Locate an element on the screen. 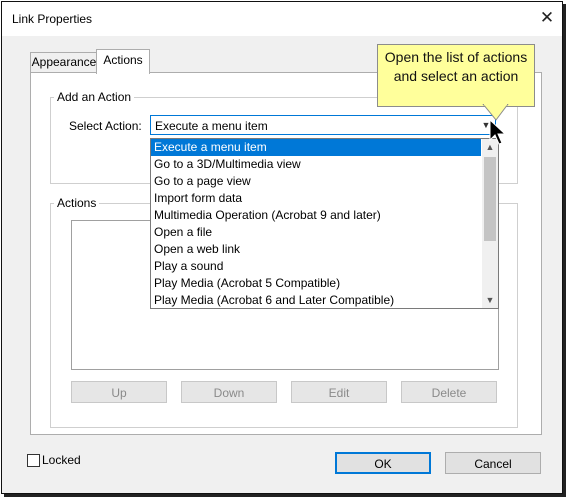  mouse-cursor-icon is located at coordinates (498, 132).